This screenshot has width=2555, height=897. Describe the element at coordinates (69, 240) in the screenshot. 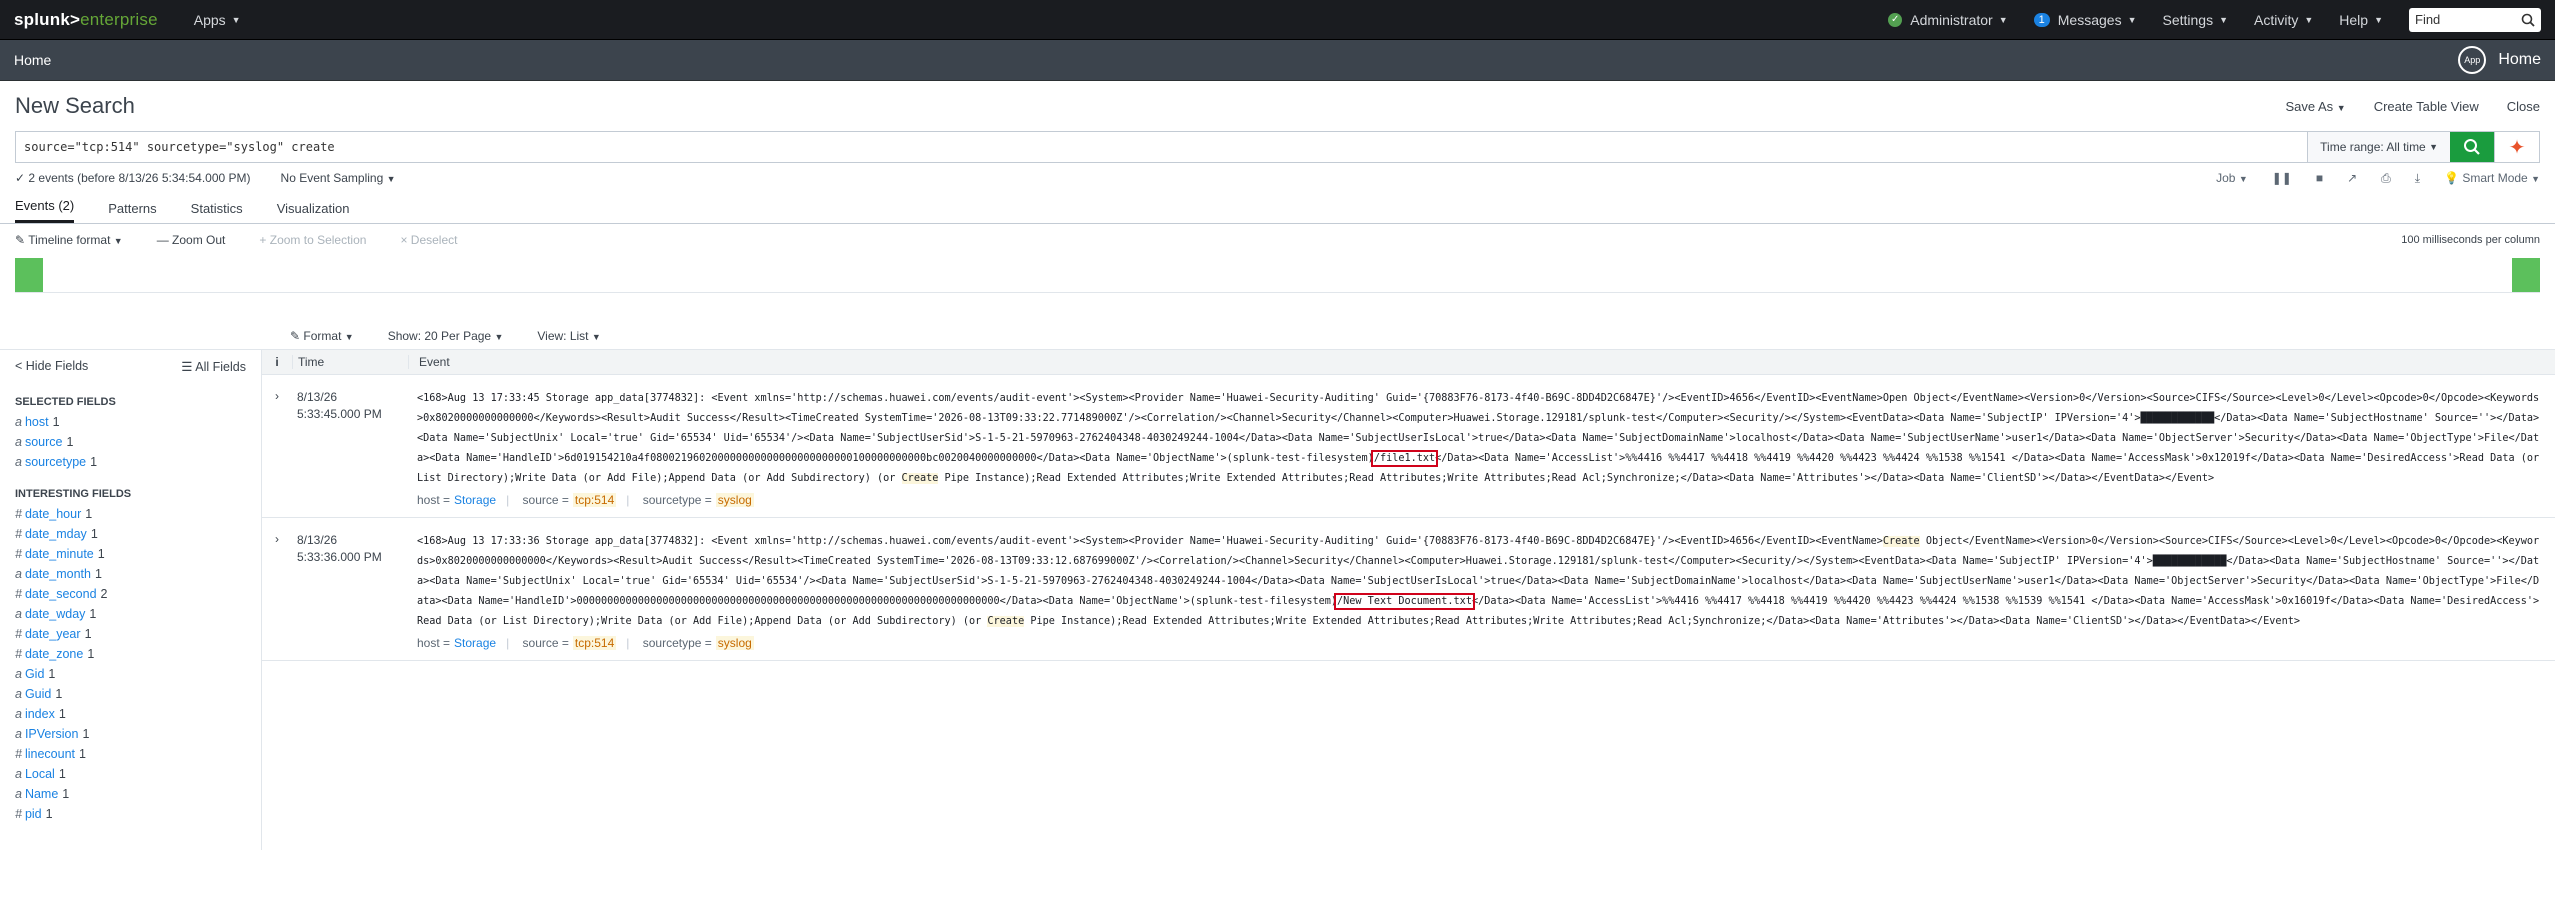

I see `timeline-format-menu: ✎ Timeline format ▼` at that location.